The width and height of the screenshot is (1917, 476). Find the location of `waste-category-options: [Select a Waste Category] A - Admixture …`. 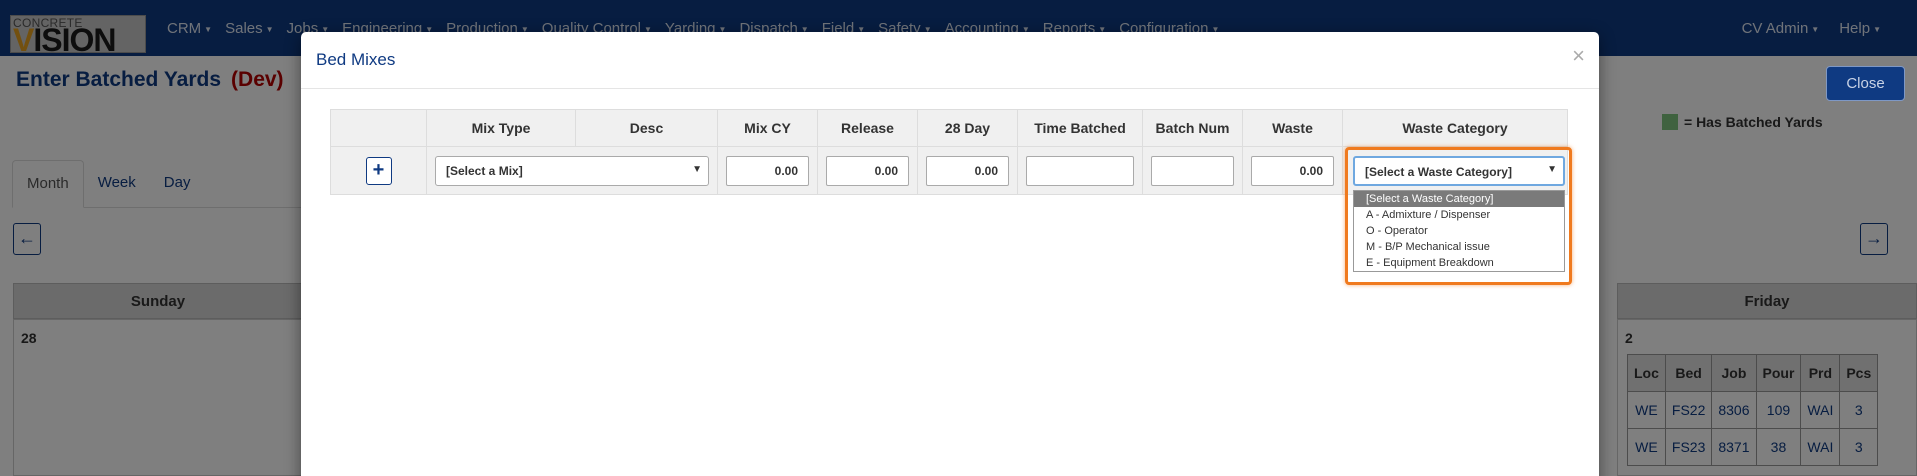

waste-category-options: [Select a Waste Category] A - Admixture … is located at coordinates (1459, 231).